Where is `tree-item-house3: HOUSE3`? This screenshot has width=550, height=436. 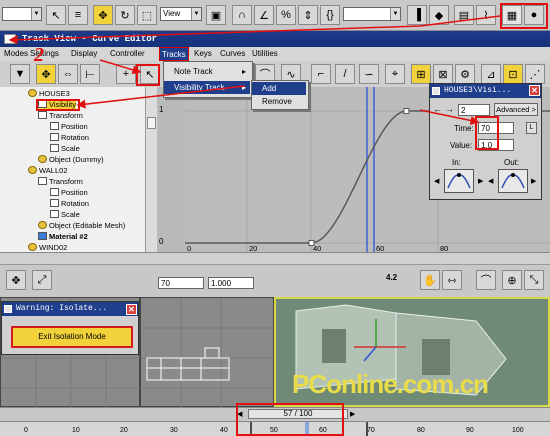
tree-item-house3: HOUSE3 is located at coordinates (49, 93).